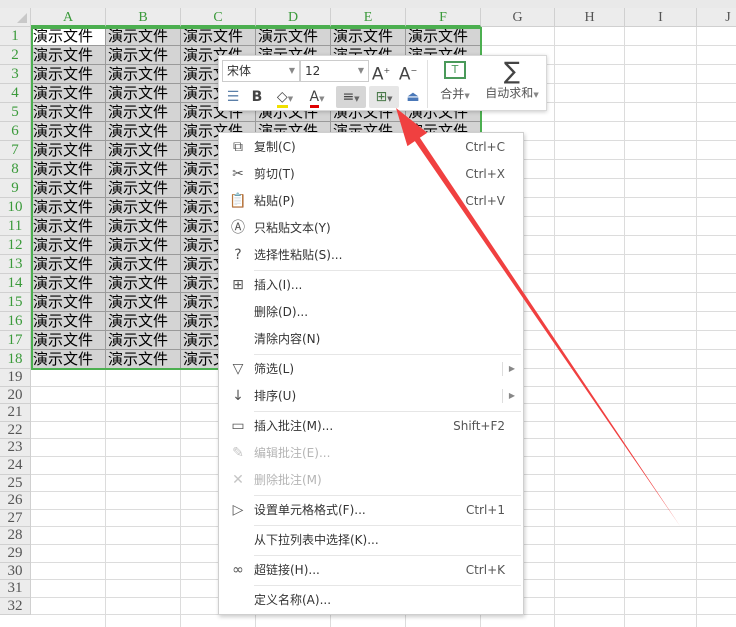  What do you see at coordinates (15, 501) in the screenshot?
I see `row-header-26: 26` at bounding box center [15, 501].